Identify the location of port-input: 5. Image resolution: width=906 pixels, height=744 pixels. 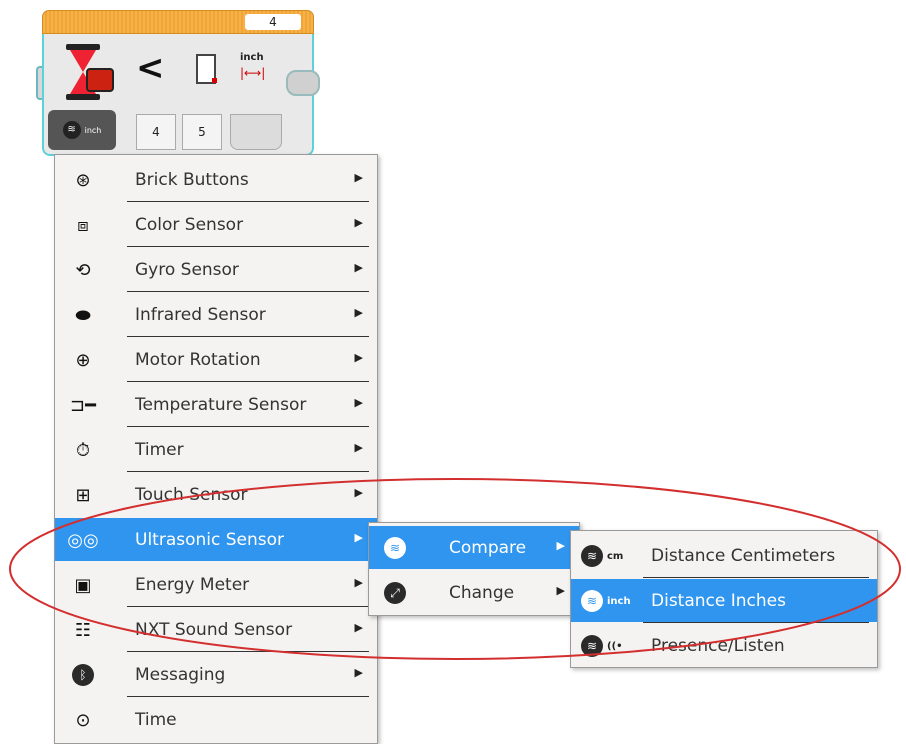
(202, 132).